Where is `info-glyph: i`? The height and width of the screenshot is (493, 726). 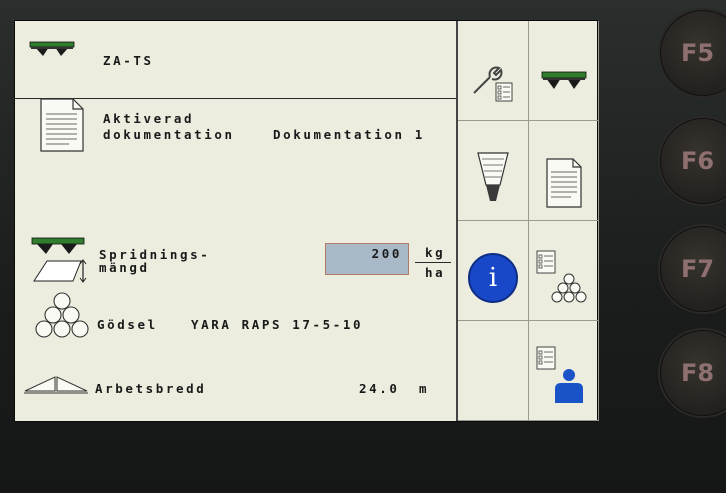 info-glyph: i is located at coordinates (493, 278).